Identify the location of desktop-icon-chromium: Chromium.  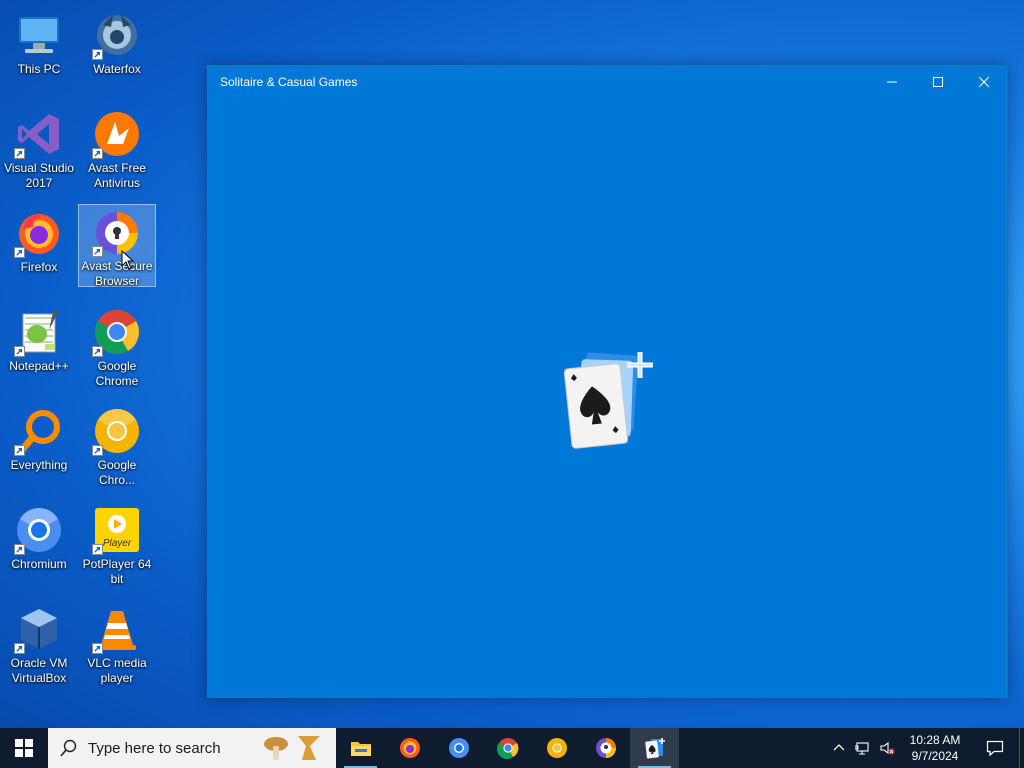
(39, 536).